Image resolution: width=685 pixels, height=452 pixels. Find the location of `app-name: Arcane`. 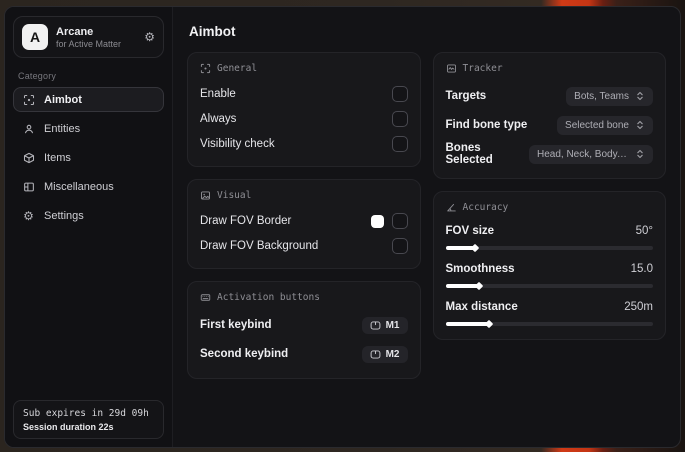

app-name: Arcane is located at coordinates (75, 31).